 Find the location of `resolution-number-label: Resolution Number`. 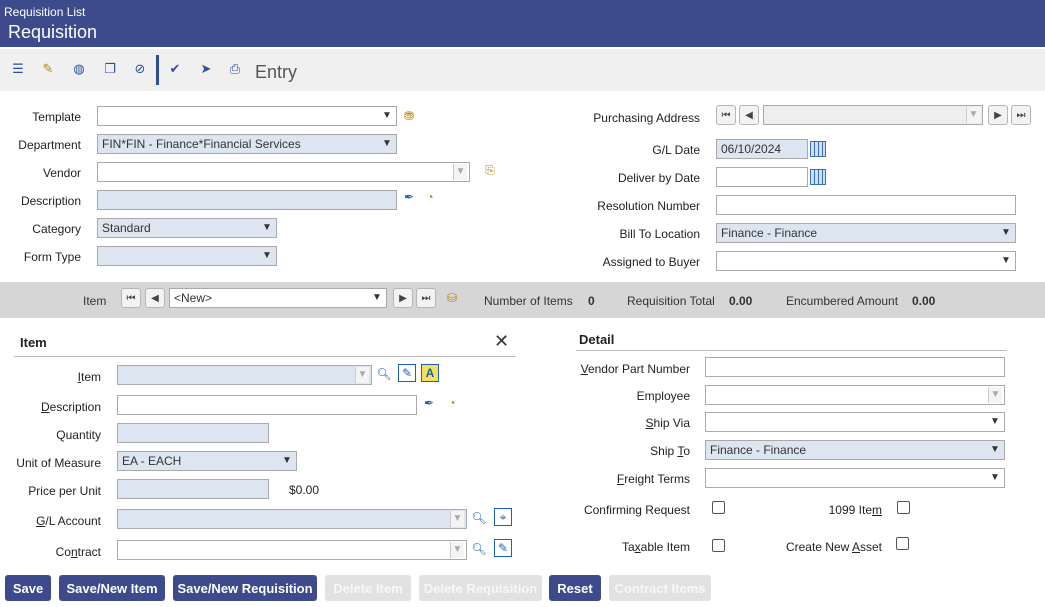

resolution-number-label: Resolution Number is located at coordinates (648, 206).